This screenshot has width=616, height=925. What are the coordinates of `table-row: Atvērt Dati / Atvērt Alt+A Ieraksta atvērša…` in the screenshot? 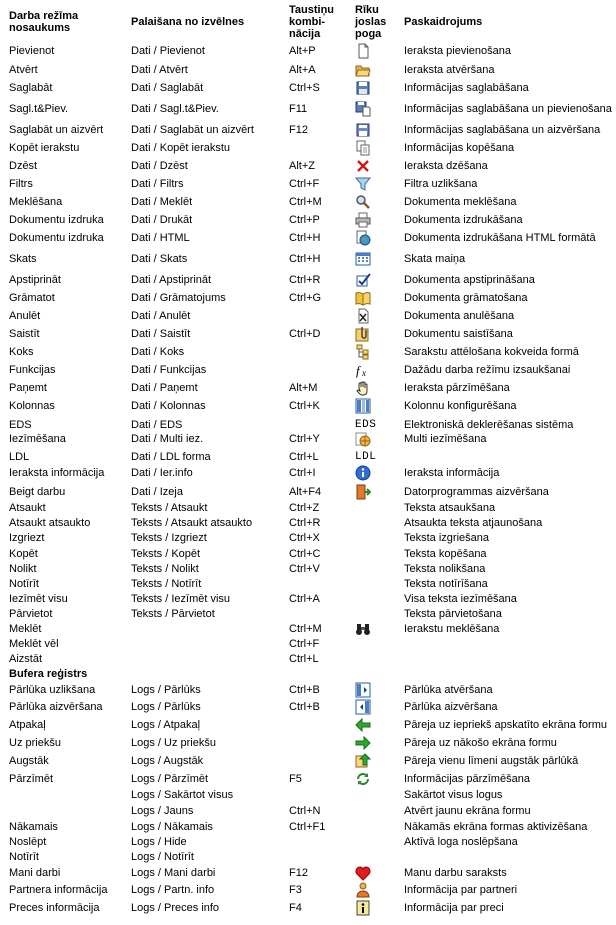 It's located at (308, 70).